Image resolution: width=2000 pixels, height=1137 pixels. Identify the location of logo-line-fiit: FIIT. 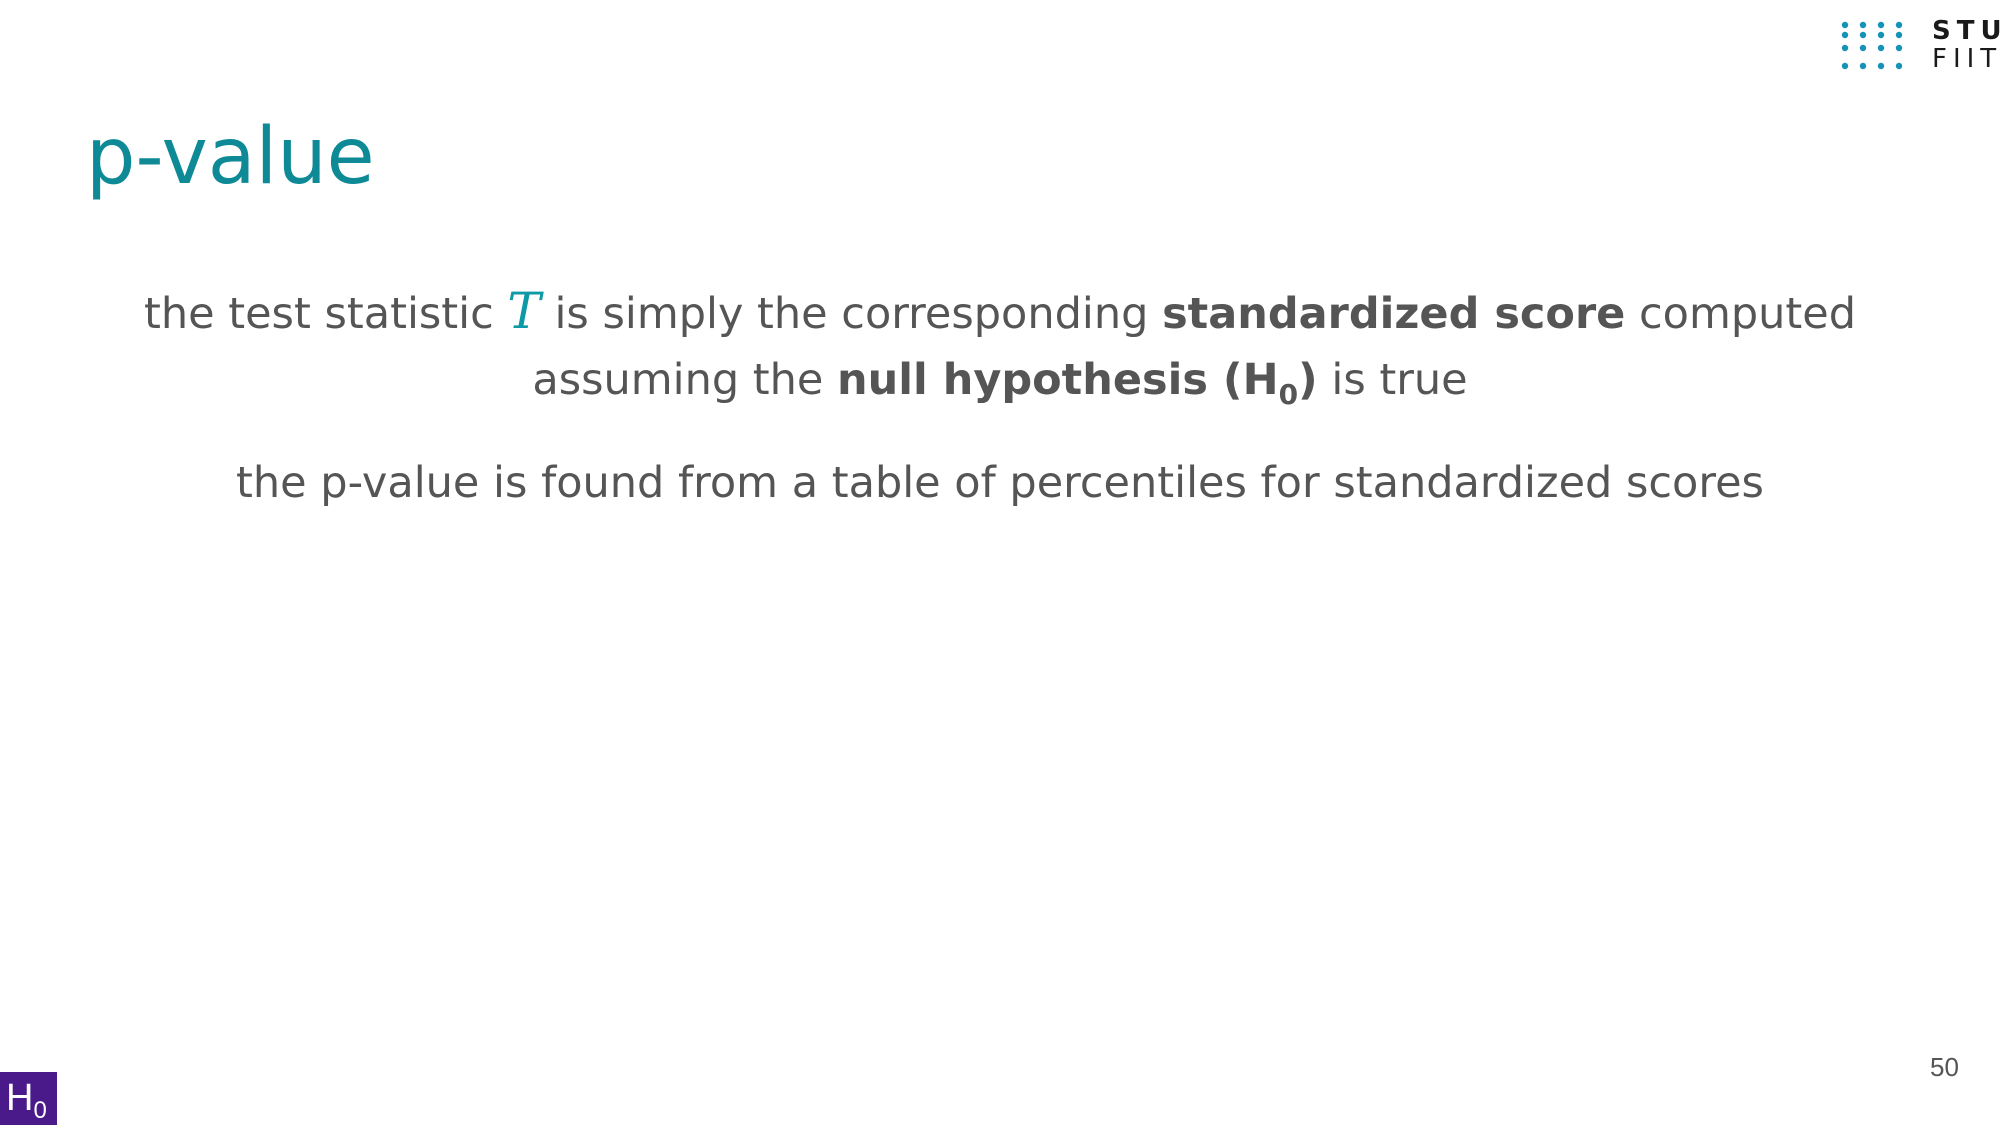
(1966, 59).